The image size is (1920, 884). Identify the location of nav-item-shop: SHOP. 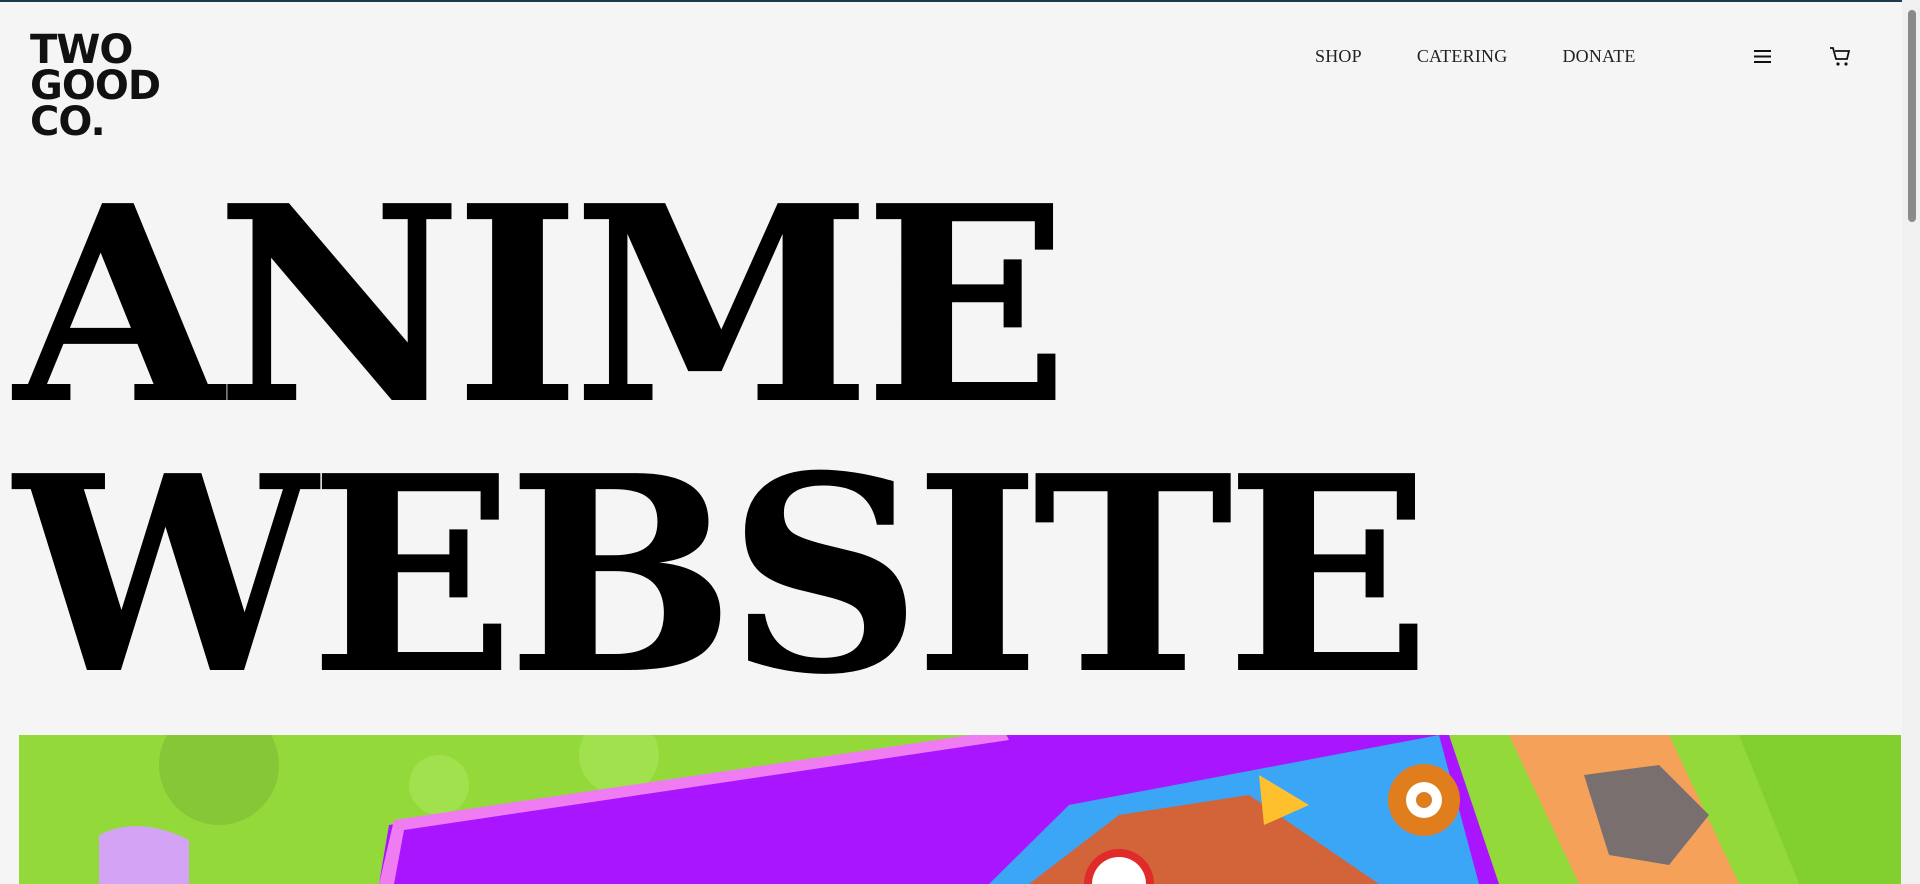
(1338, 56).